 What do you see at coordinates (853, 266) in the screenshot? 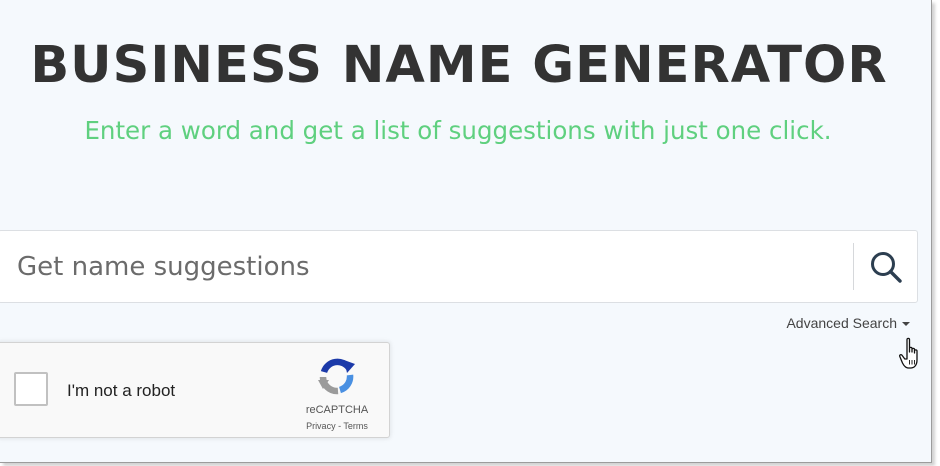
I see `search-divider` at bounding box center [853, 266].